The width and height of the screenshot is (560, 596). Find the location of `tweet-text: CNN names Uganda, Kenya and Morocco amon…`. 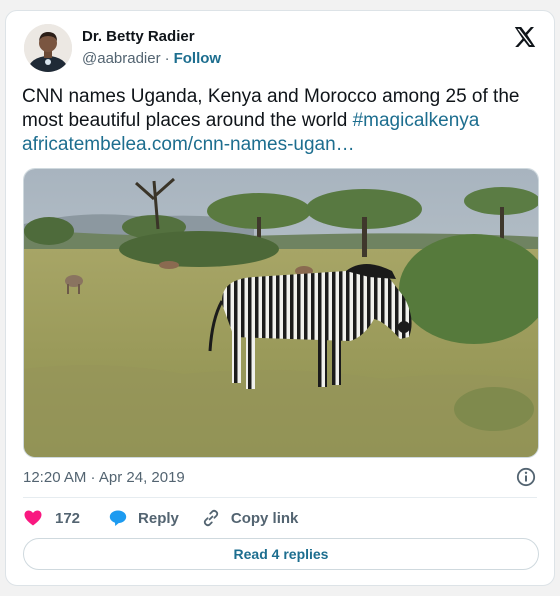

tweet-text: CNN names Uganda, Kenya and Morocco amon… is located at coordinates (284, 121).